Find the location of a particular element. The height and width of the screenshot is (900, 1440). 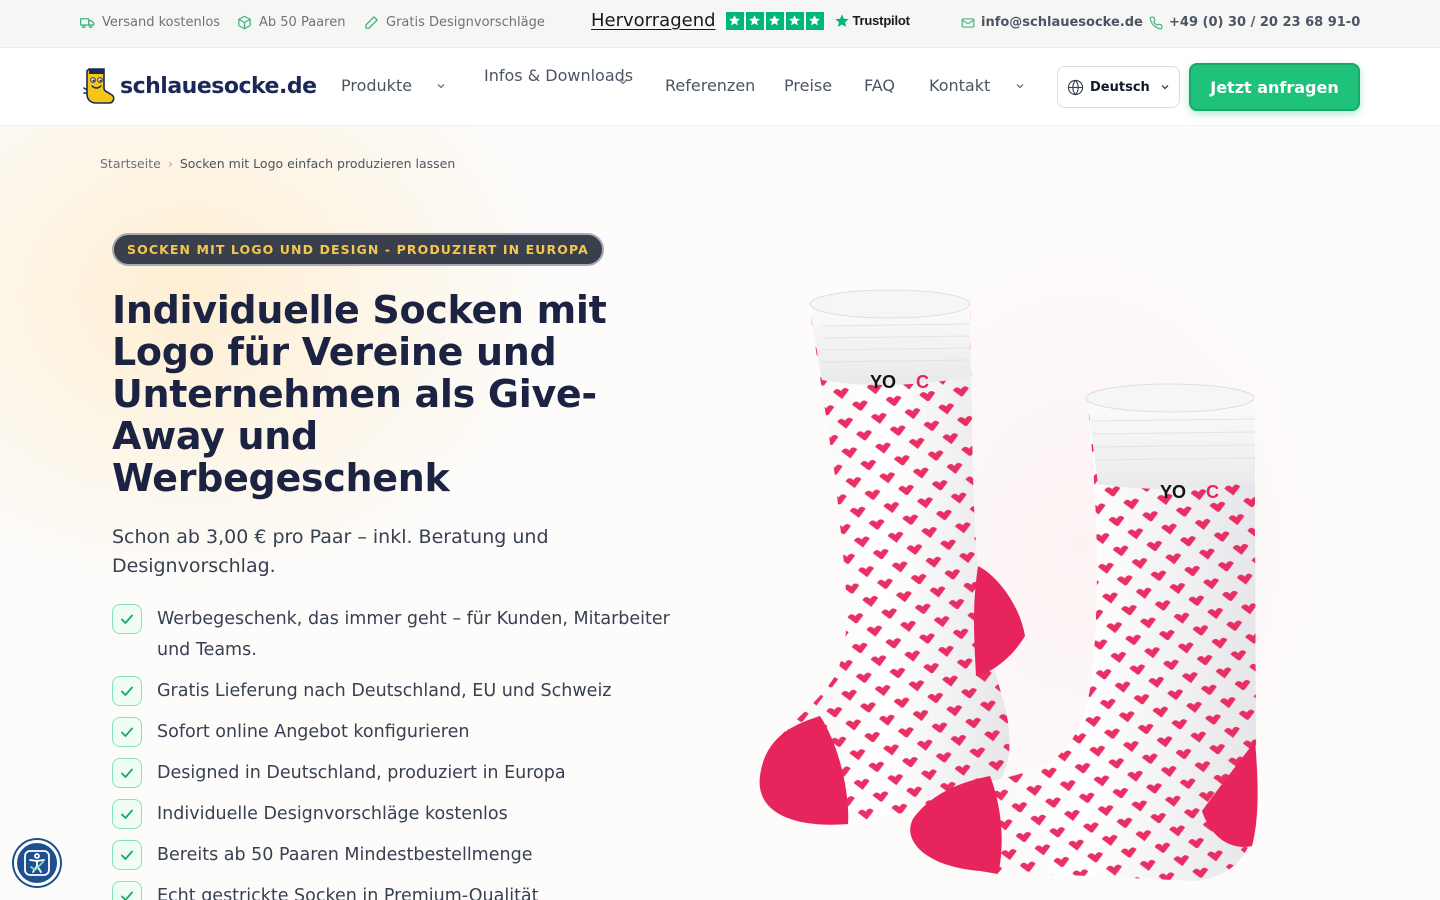

nav-referenzen: Referenzen is located at coordinates (710, 85).